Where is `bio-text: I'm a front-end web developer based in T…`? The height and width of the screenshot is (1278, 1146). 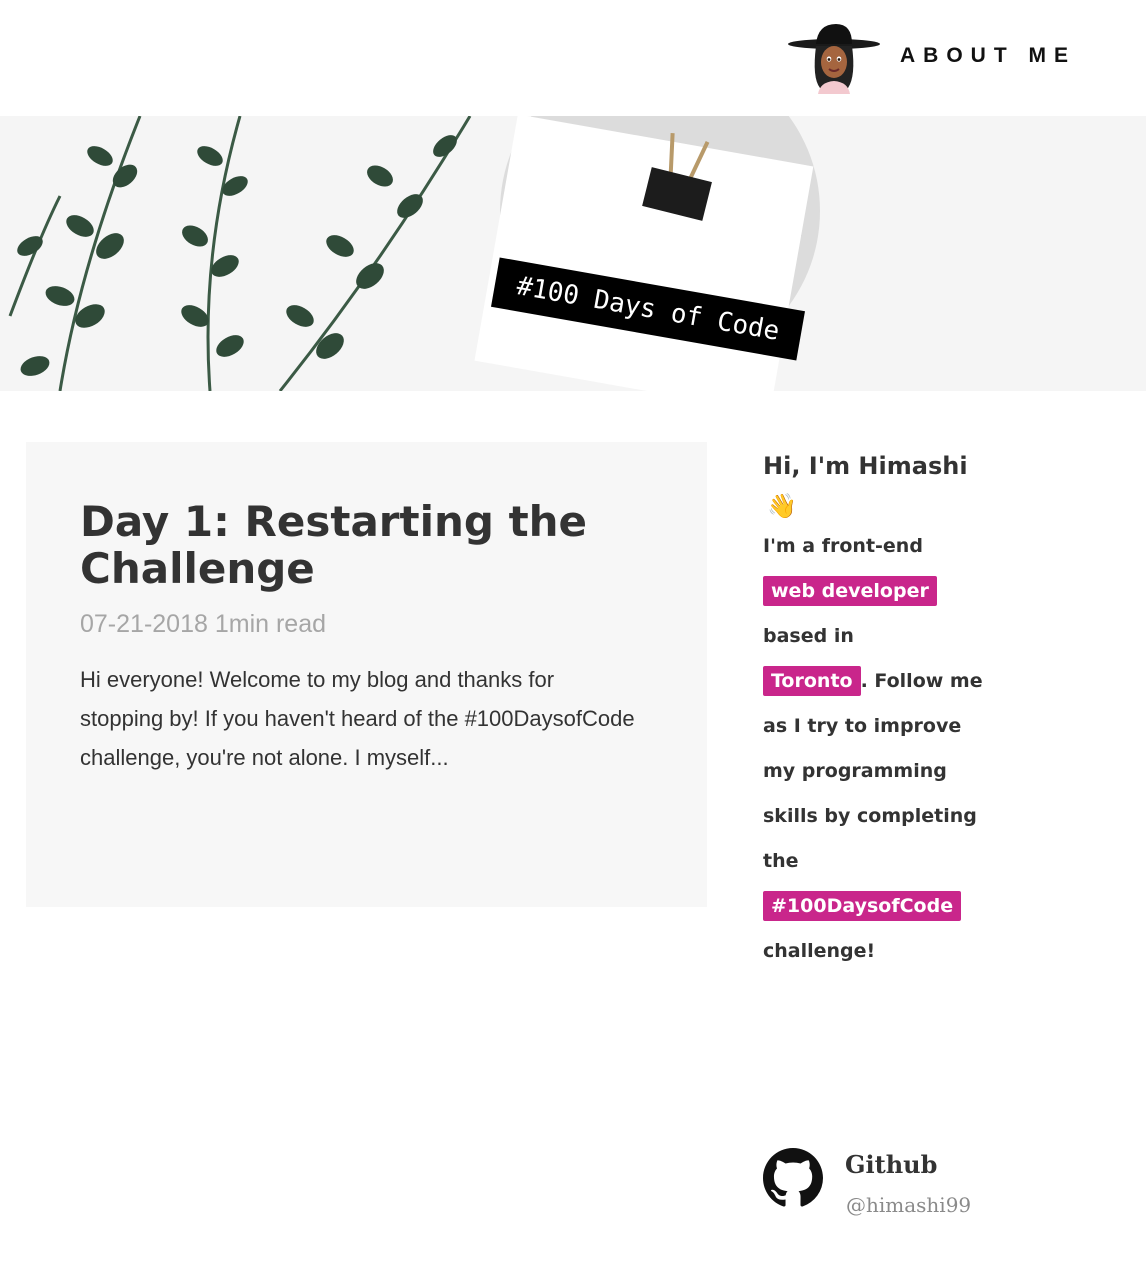
bio-text: I'm a front-end web developer based in T… is located at coordinates (878, 749).